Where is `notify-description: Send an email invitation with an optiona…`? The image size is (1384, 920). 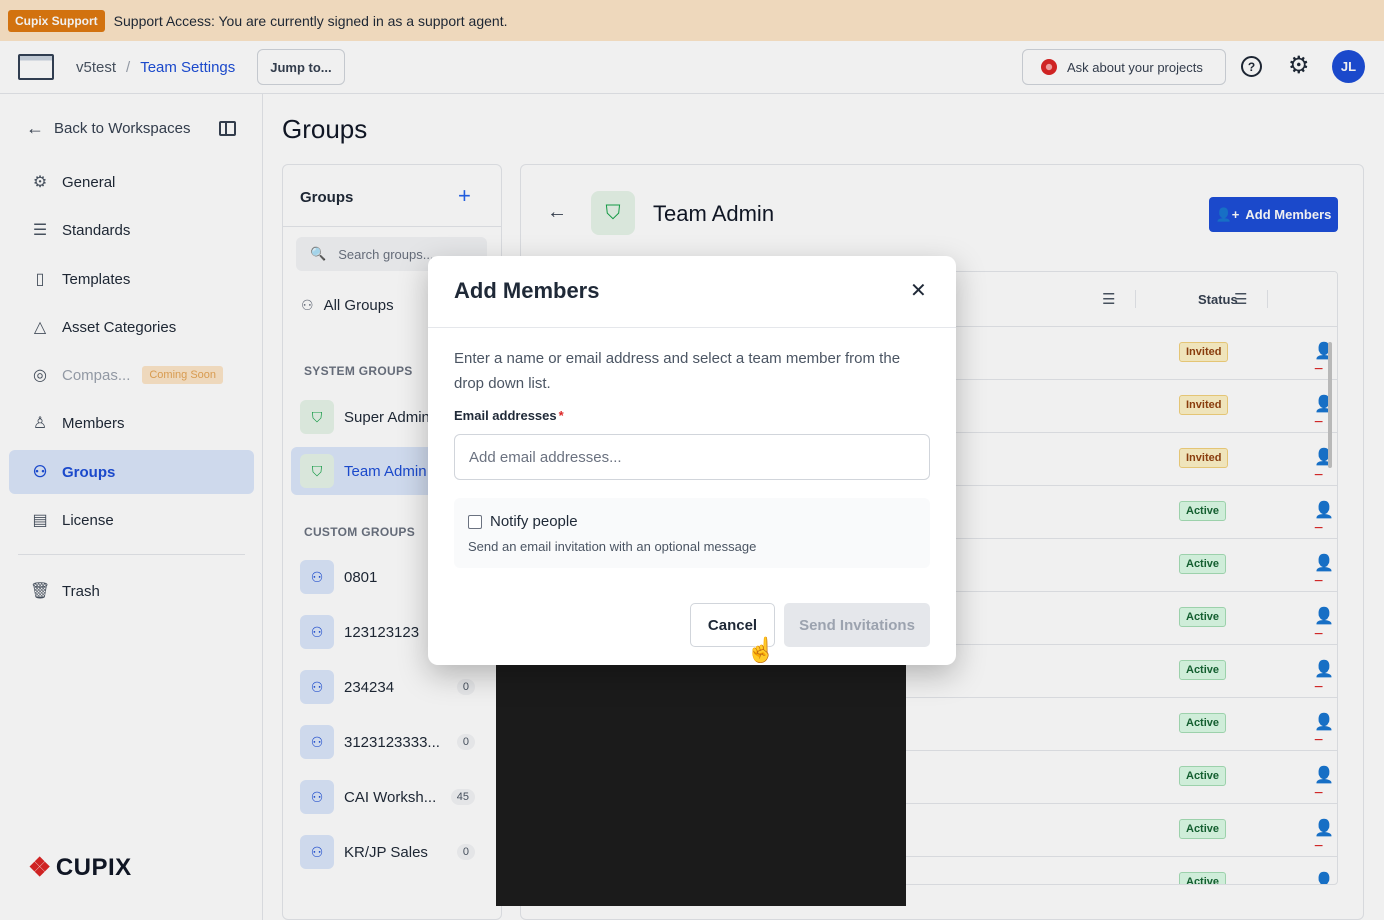 notify-description: Send an email invitation with an optiona… is located at coordinates (612, 546).